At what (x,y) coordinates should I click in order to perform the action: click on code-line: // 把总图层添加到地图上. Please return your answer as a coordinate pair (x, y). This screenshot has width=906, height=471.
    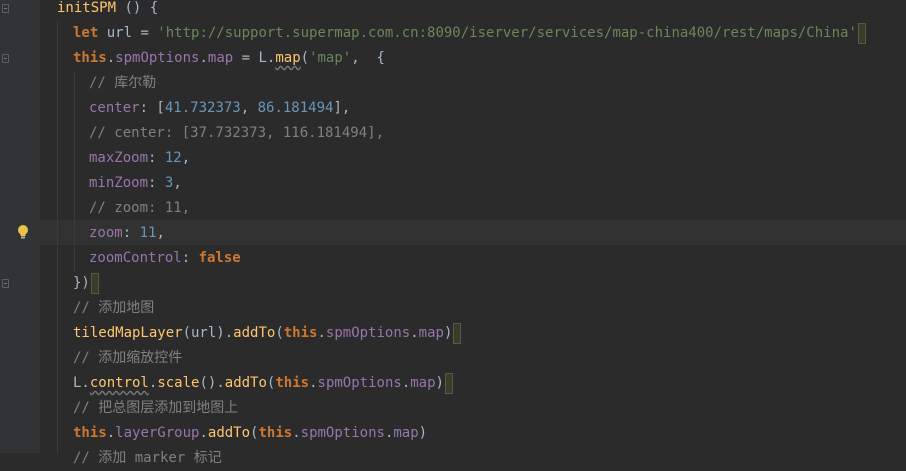
    Looking at the image, I should click on (155, 408).